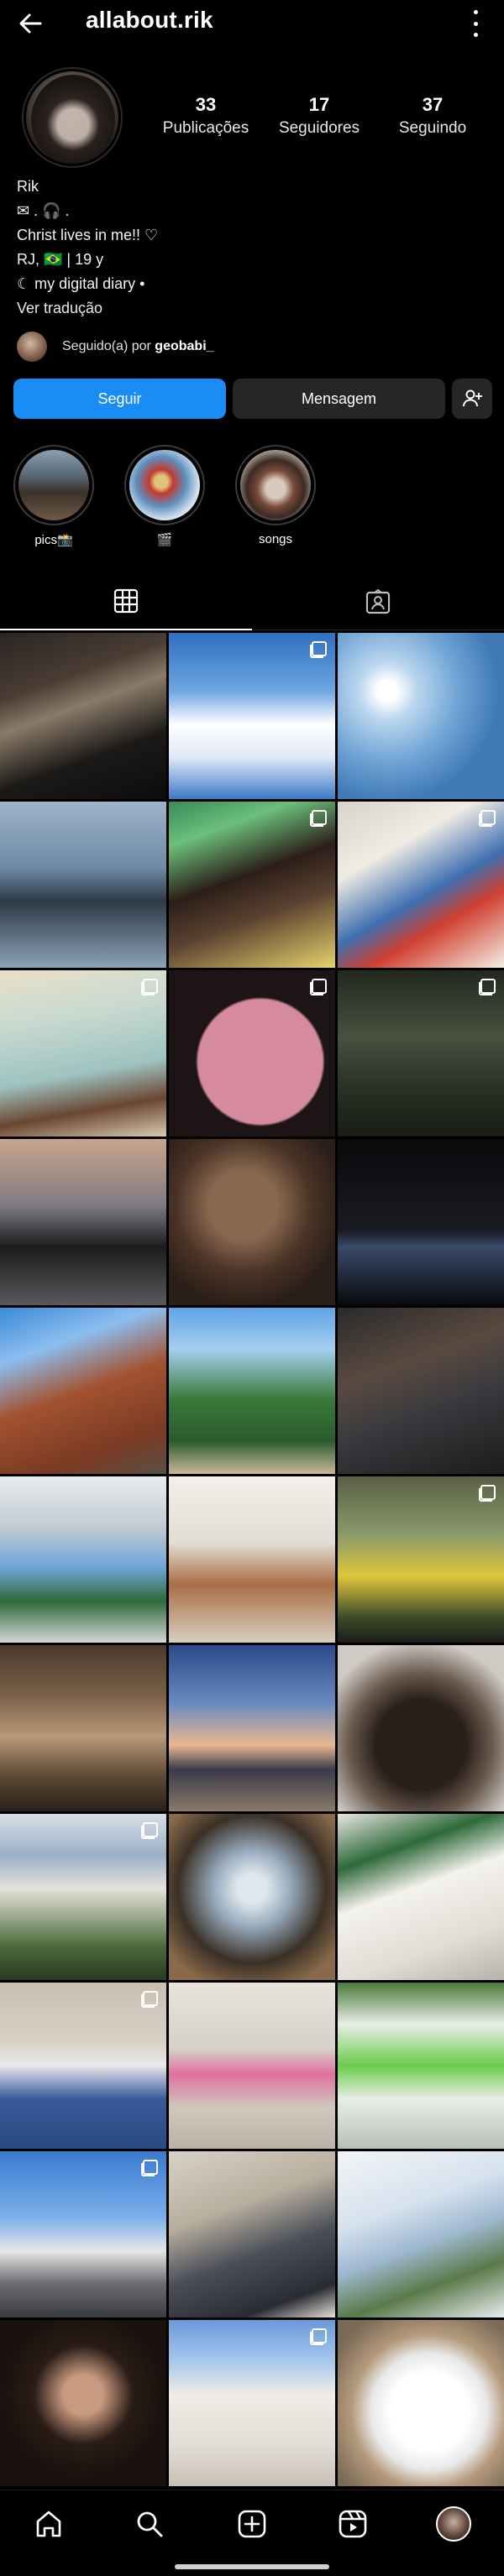 The height and width of the screenshot is (2576, 504). What do you see at coordinates (206, 104) in the screenshot?
I see `stat-value: 33` at bounding box center [206, 104].